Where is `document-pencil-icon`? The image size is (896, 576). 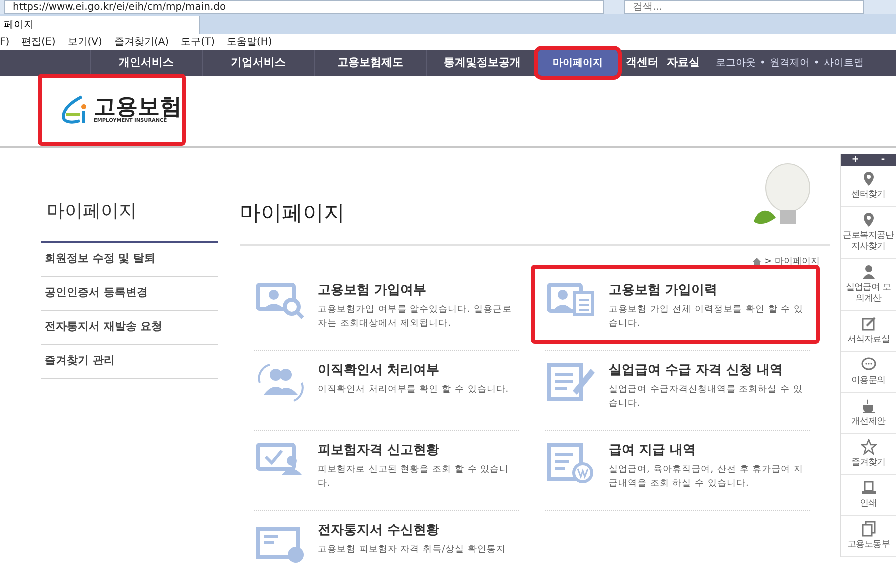 document-pencil-icon is located at coordinates (572, 382).